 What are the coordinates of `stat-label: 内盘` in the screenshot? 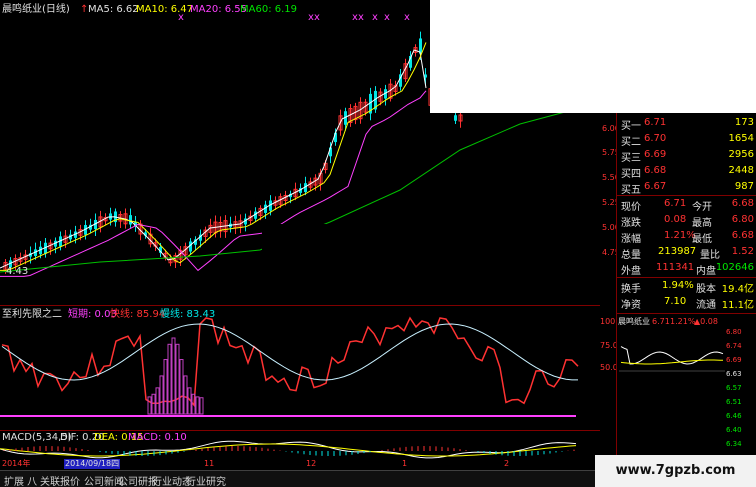 It's located at (706, 271).